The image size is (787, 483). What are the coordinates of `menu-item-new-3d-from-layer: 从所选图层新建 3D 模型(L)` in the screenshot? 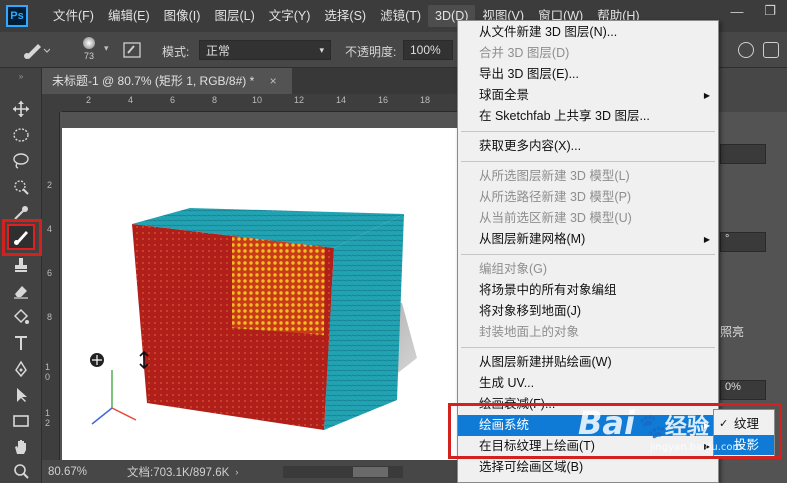 It's located at (554, 176).